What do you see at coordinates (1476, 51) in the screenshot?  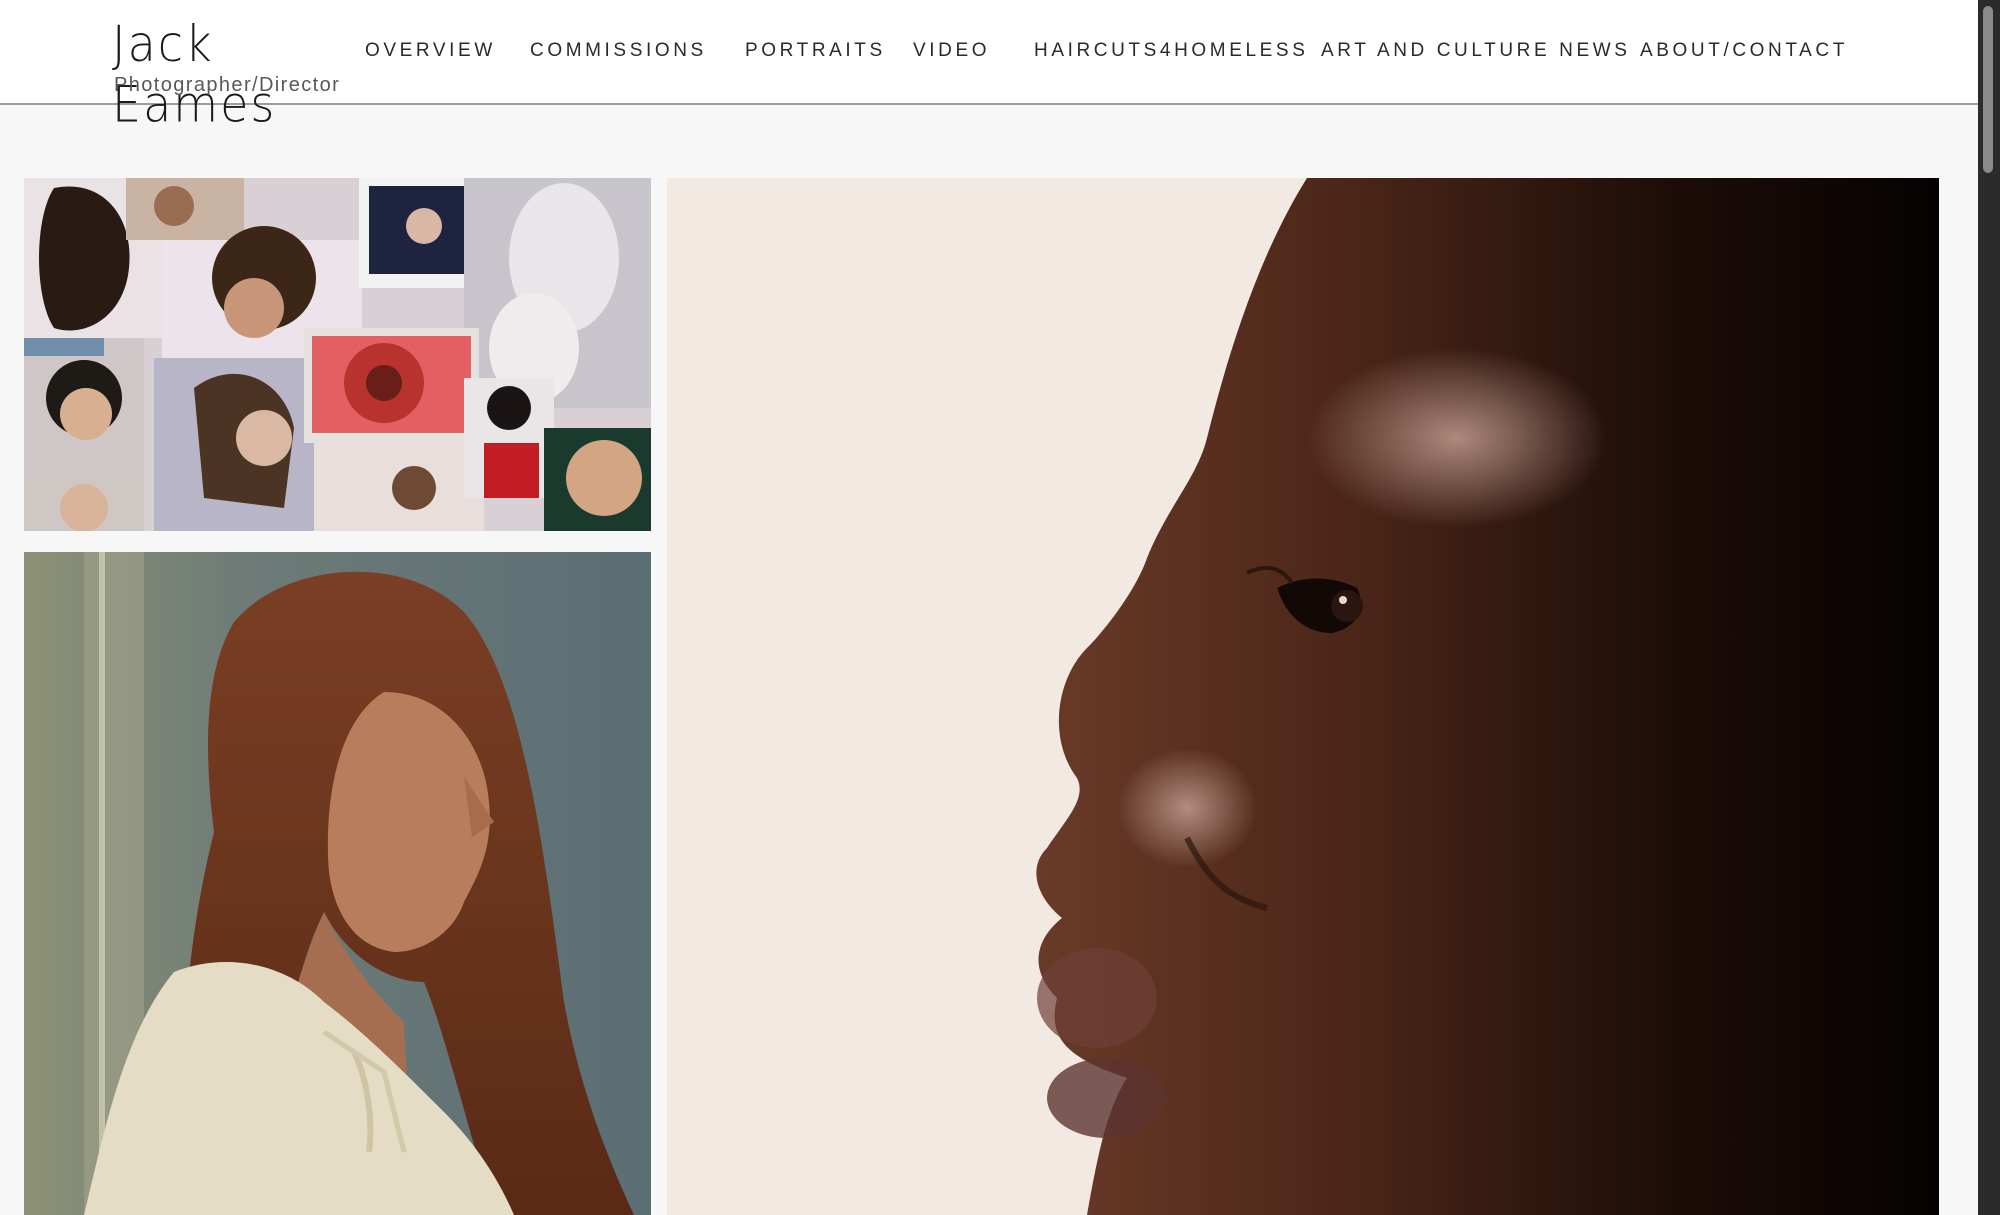 I see `nav-item-art-and-culture-news: ART AND CULTURE NEWS` at bounding box center [1476, 51].